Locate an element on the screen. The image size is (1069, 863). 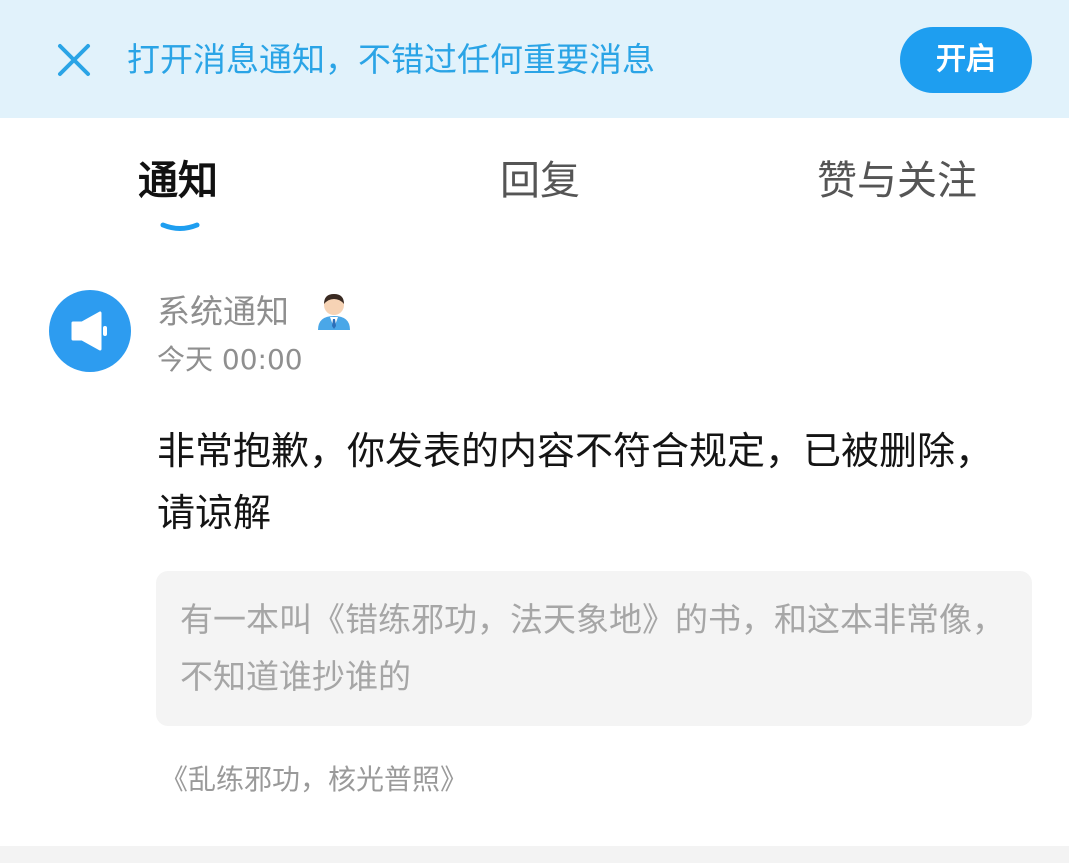
megaphone-icon is located at coordinates (89, 331).